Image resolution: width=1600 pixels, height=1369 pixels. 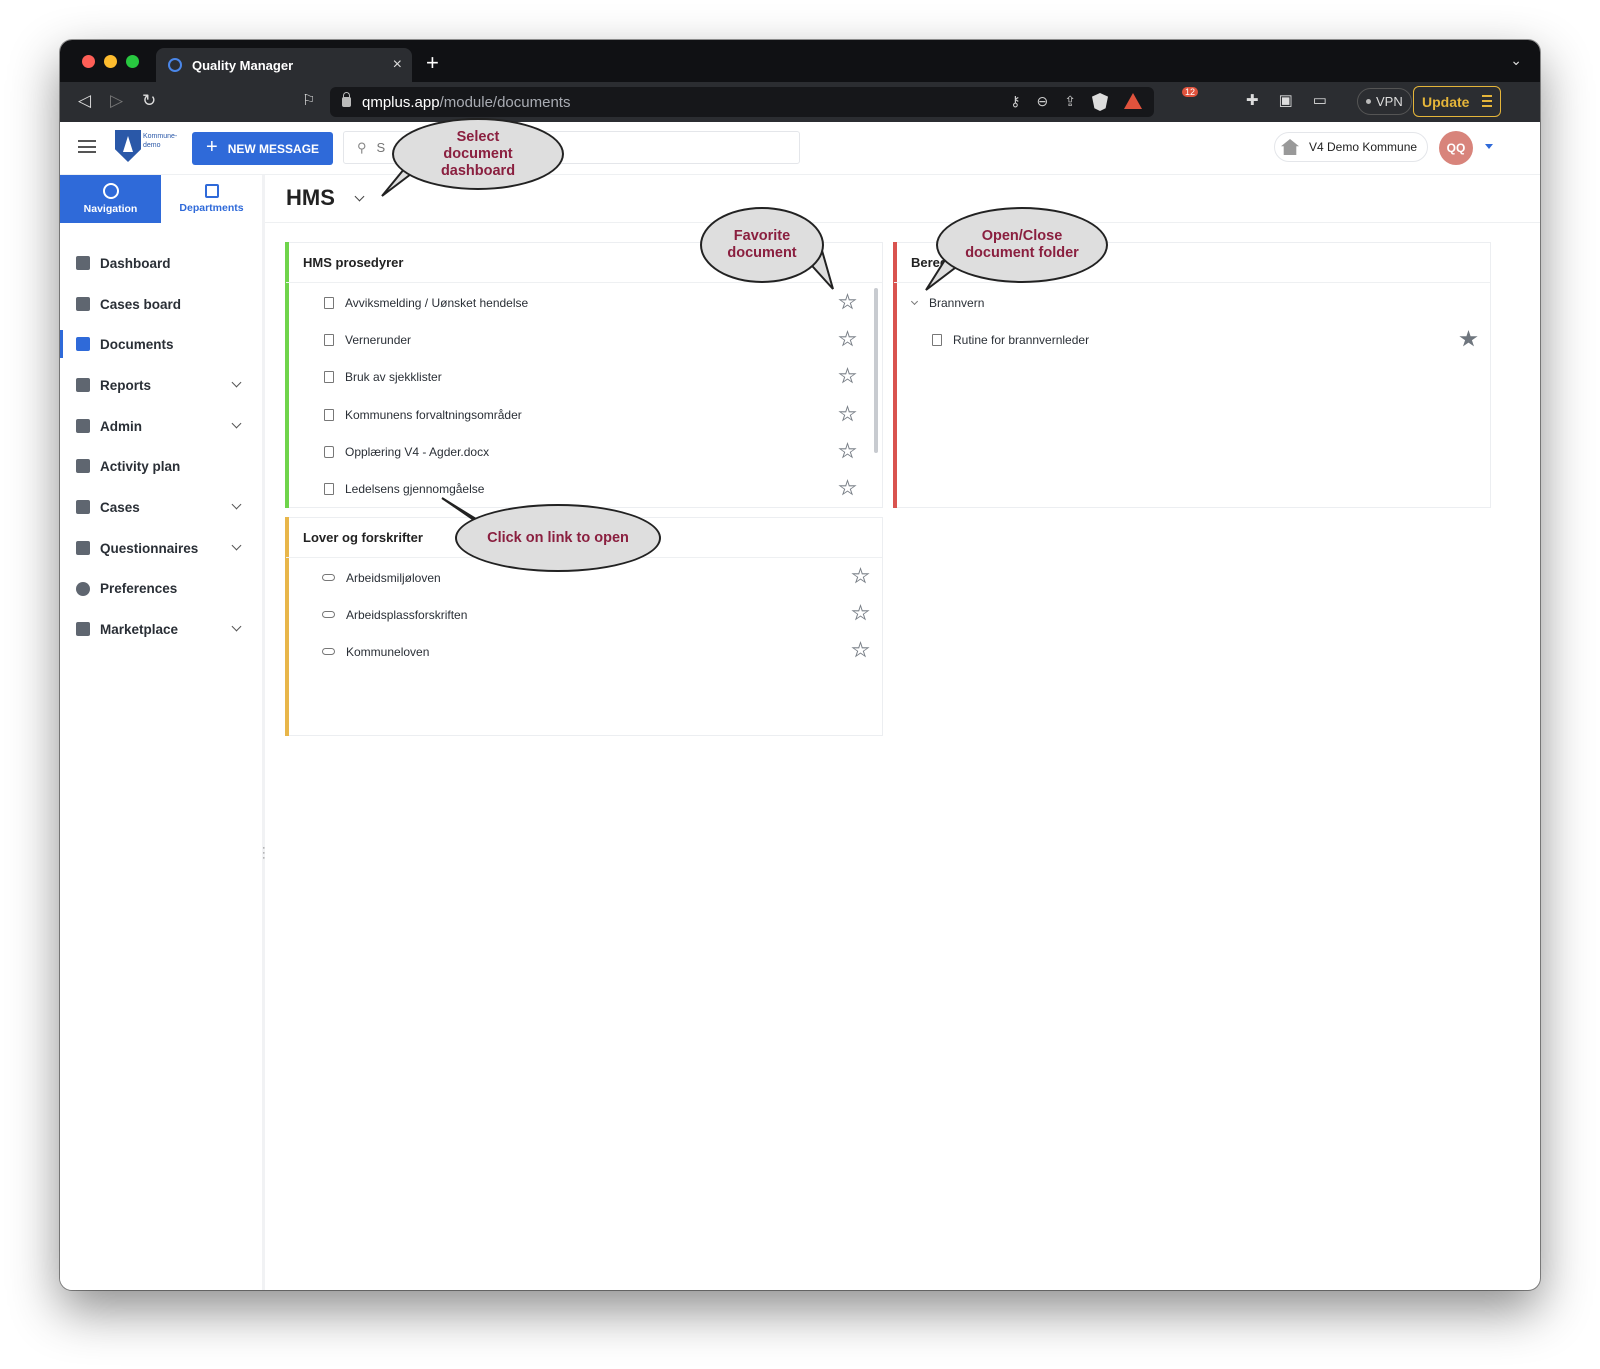 What do you see at coordinates (87, 146) in the screenshot?
I see `hamburger-menu-icon` at bounding box center [87, 146].